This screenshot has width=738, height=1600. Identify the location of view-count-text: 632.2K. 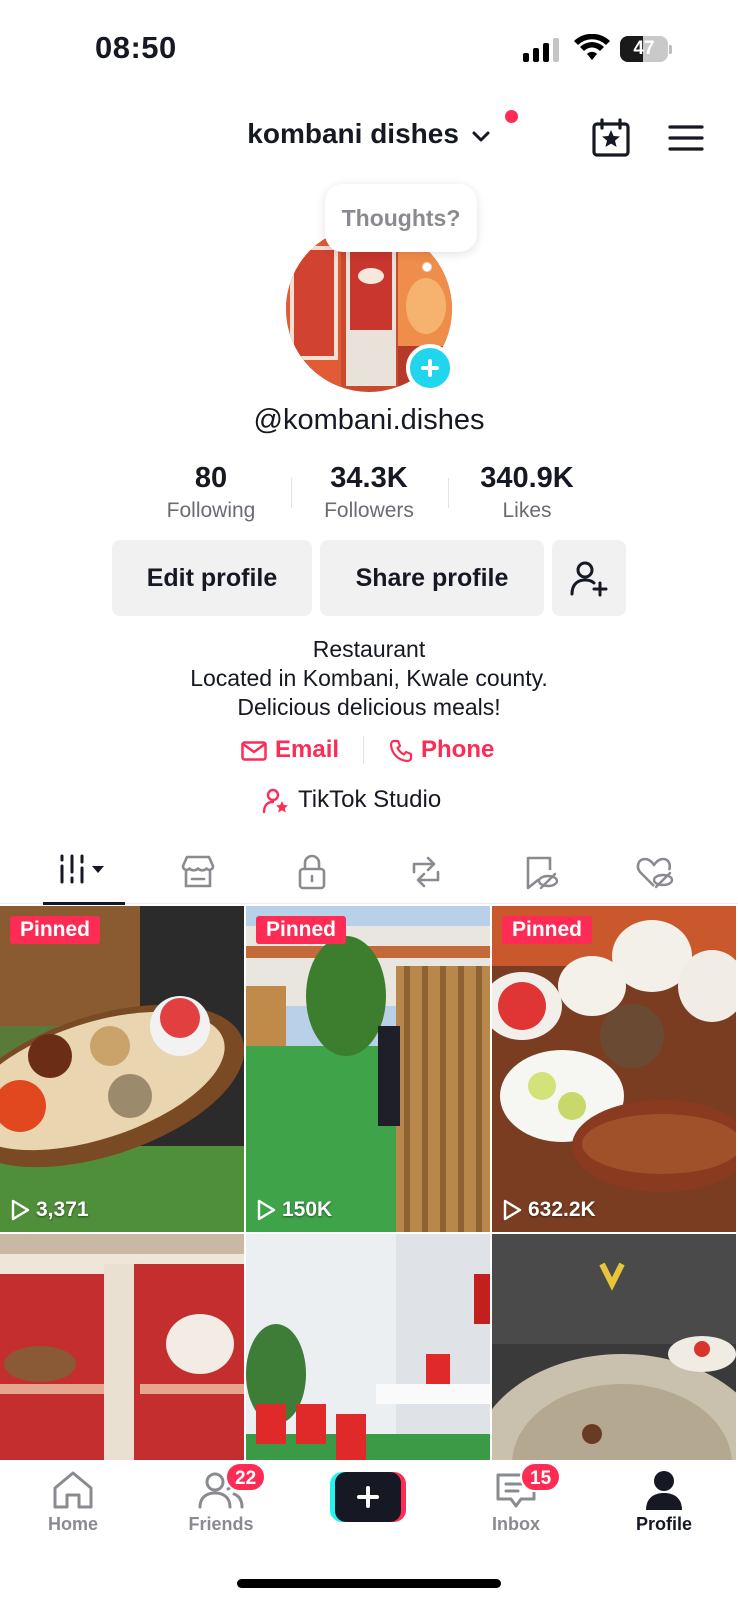
(562, 1209).